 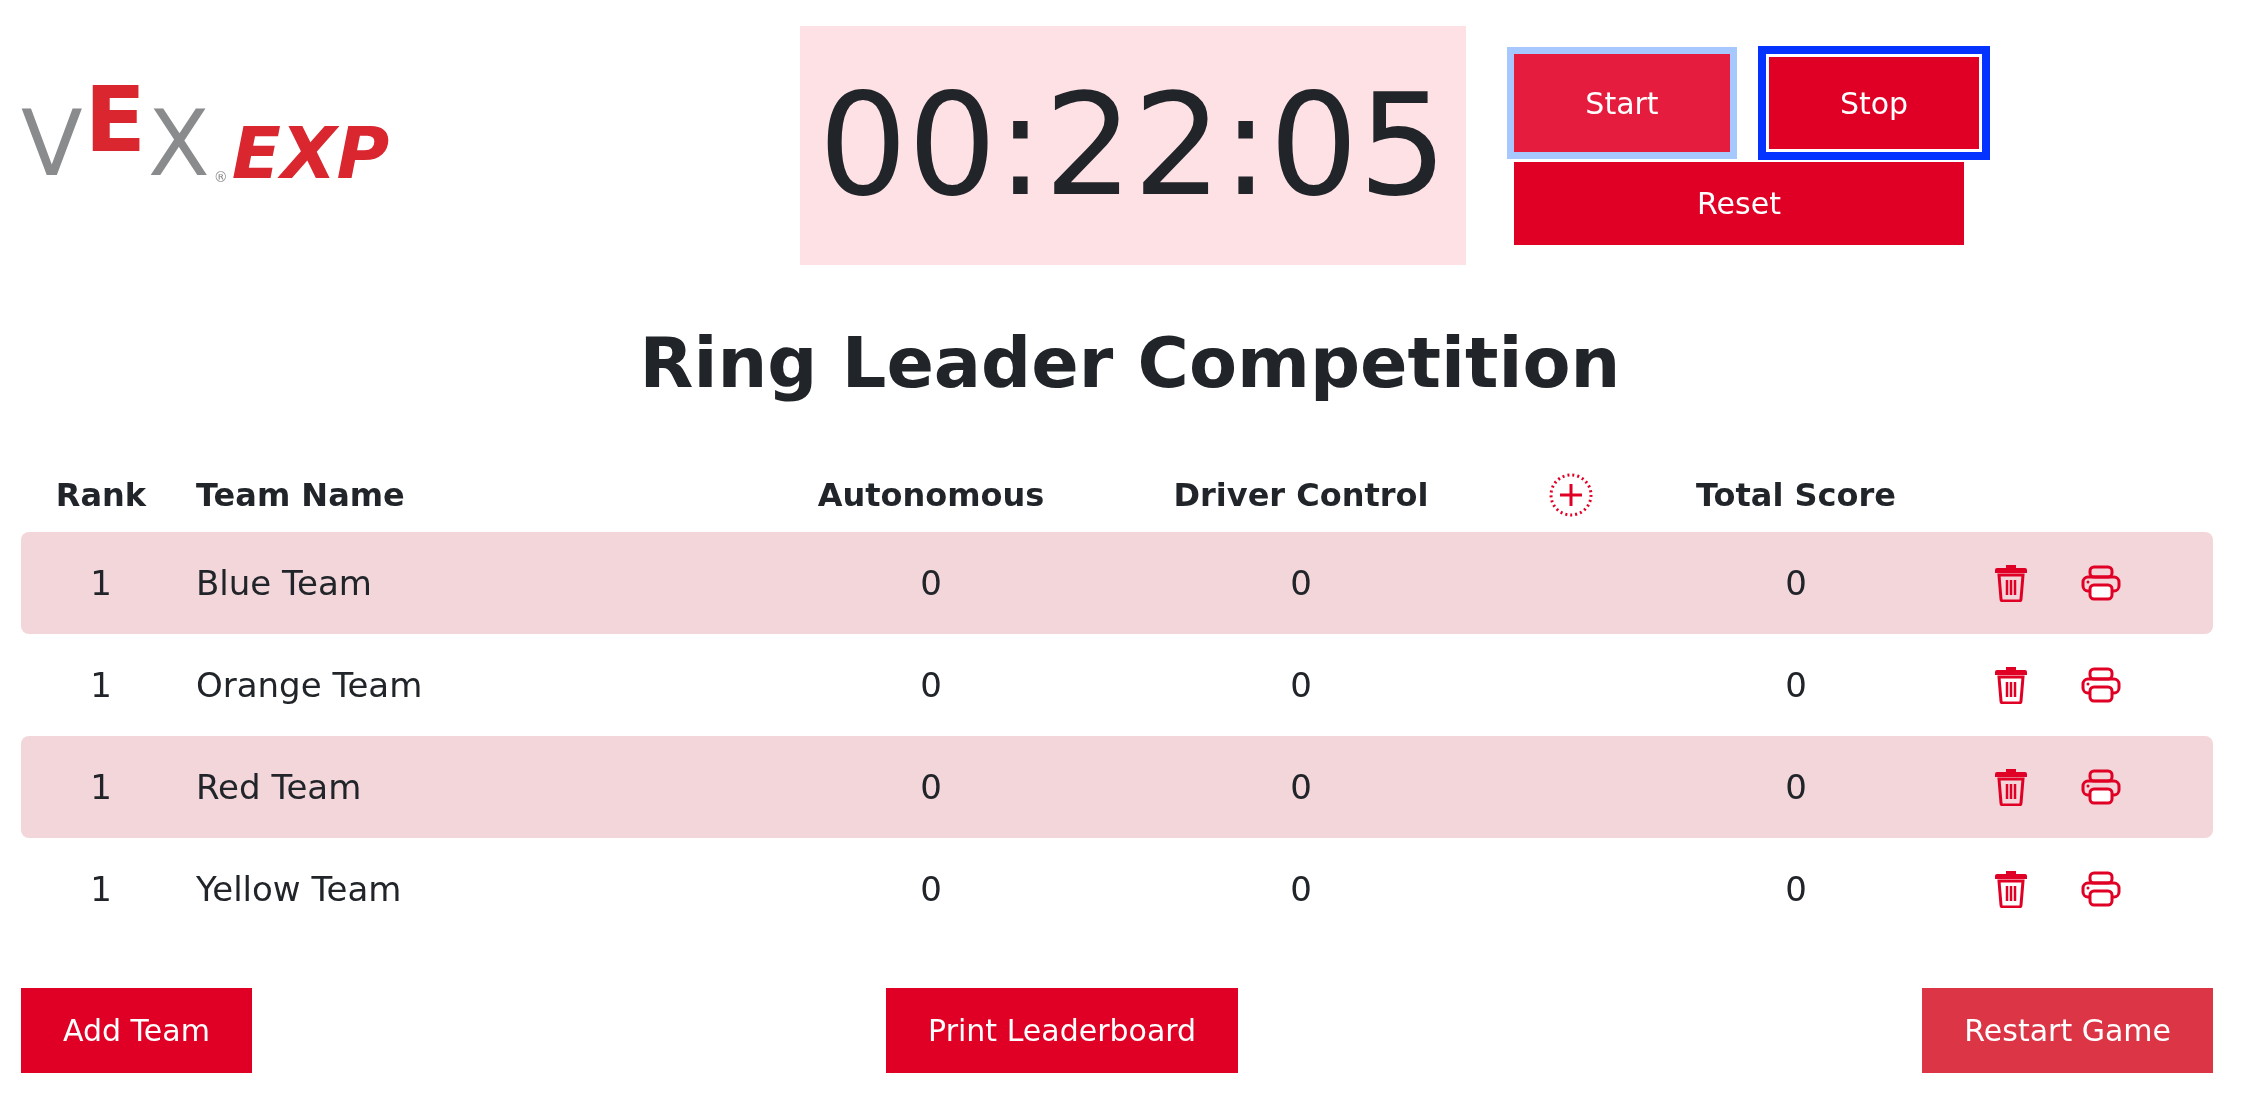 What do you see at coordinates (2067, 1030) in the screenshot?
I see `action-button: Restart Game` at bounding box center [2067, 1030].